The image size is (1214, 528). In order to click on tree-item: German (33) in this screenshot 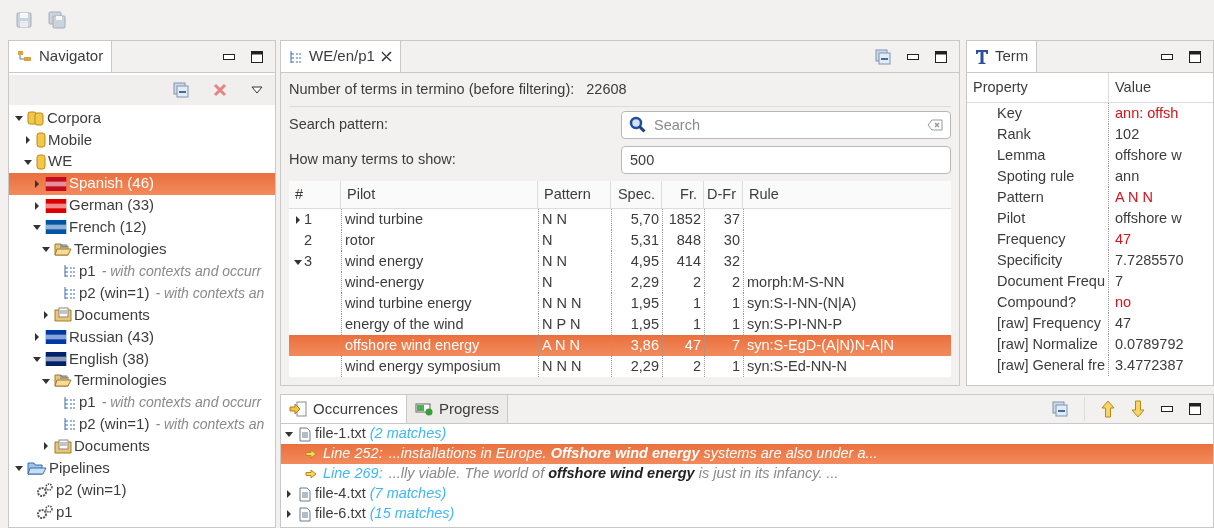, I will do `click(142, 205)`.